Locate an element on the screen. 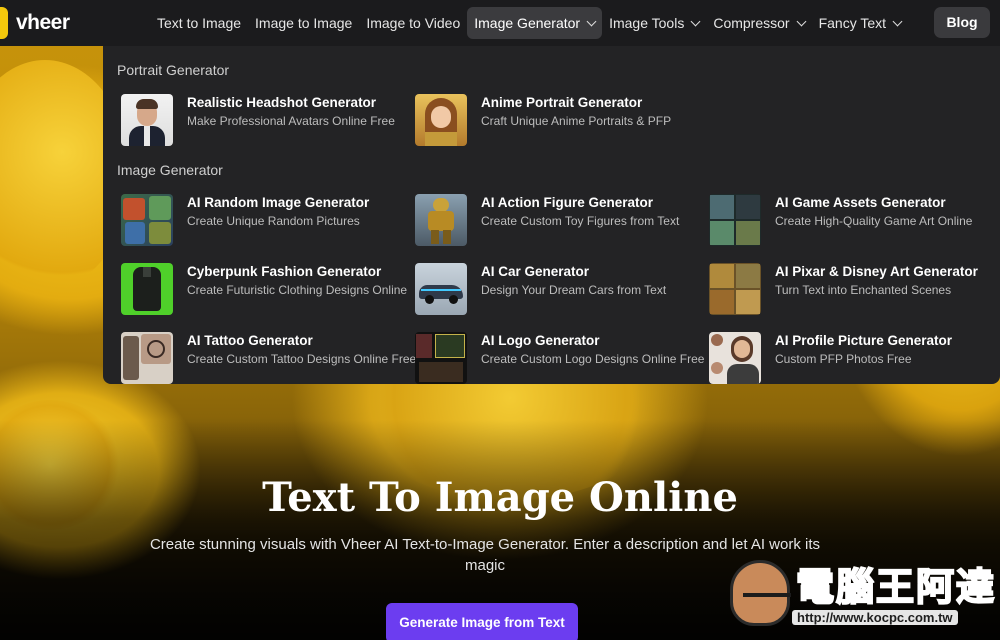 The height and width of the screenshot is (640, 1000). nav-fancy-text: Fancy Text is located at coordinates (860, 23).